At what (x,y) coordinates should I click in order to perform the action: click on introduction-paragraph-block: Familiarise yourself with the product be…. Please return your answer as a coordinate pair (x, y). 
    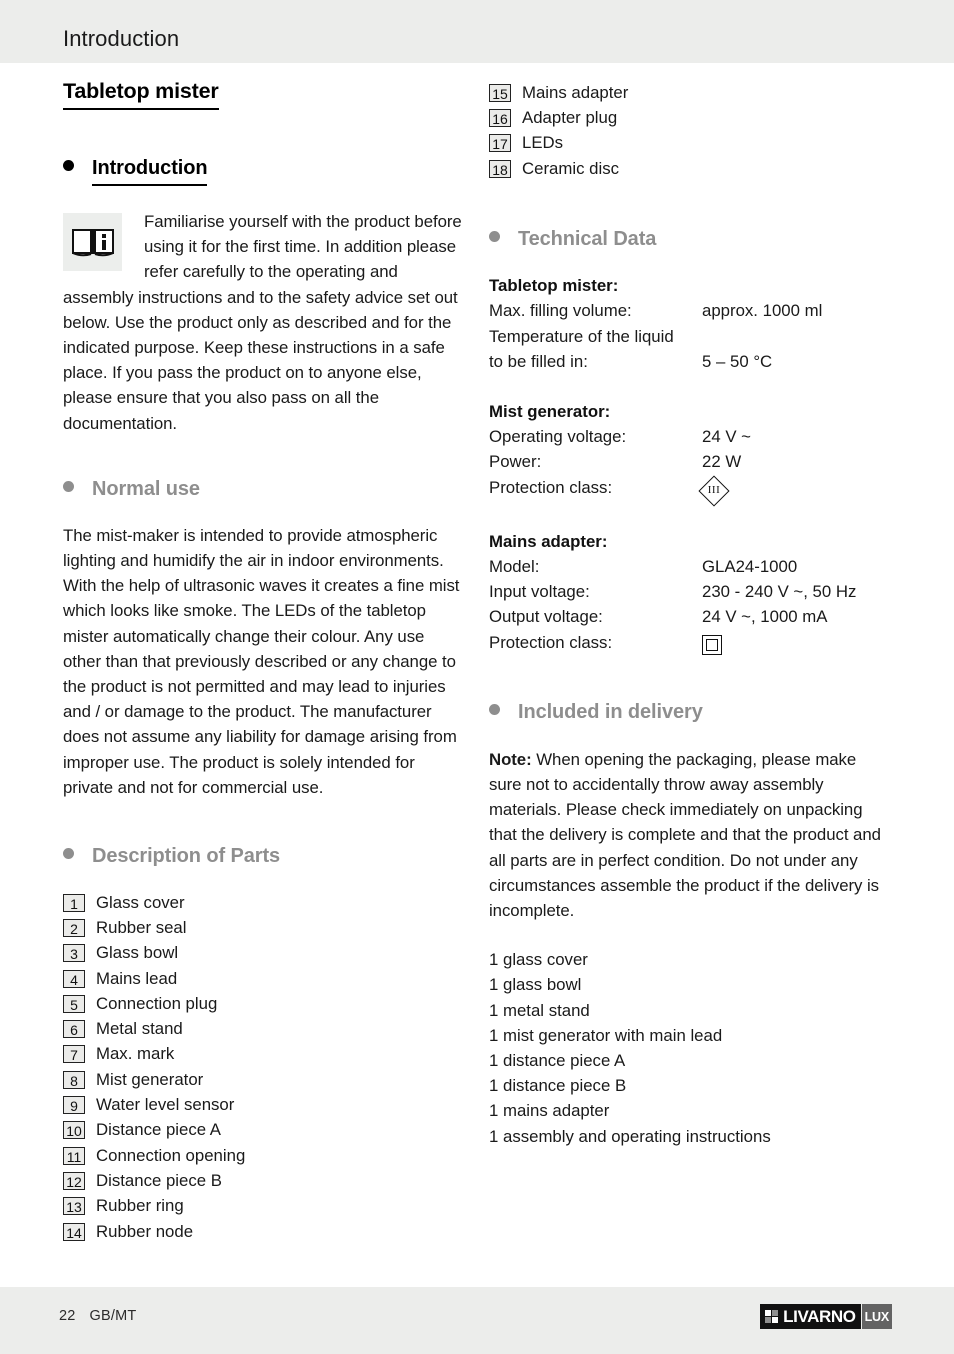
    Looking at the image, I should click on (263, 322).